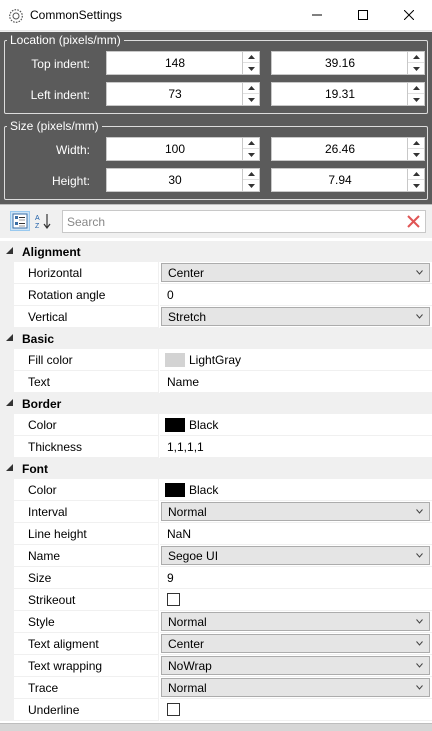 This screenshot has width=432, height=731. I want to click on property-row: Rotation angle 0, so click(216, 295).